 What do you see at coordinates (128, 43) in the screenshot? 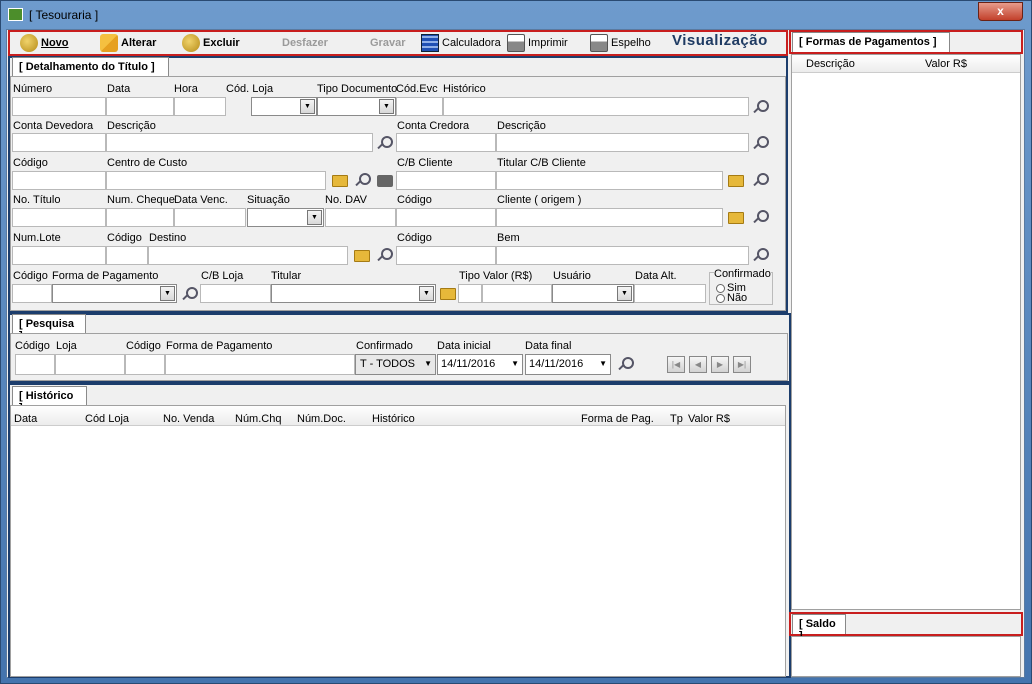
I see `alterar-button: Alterar` at bounding box center [128, 43].